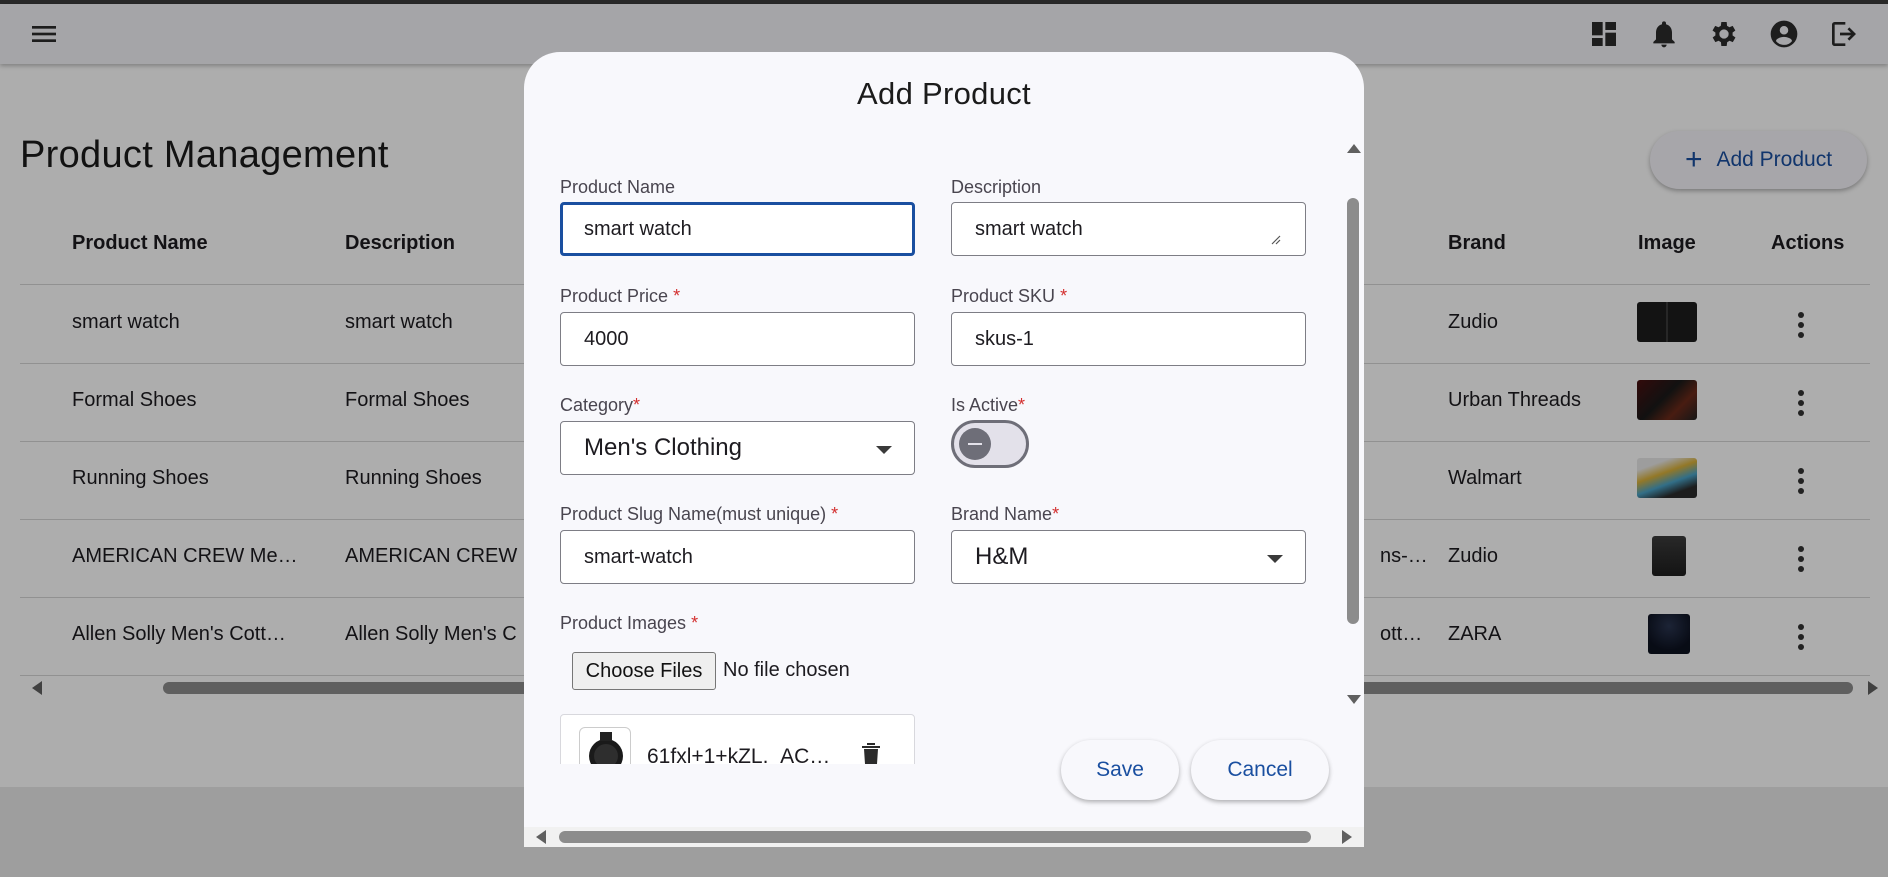  I want to click on product-sku-label: Product SKU *, so click(1009, 296).